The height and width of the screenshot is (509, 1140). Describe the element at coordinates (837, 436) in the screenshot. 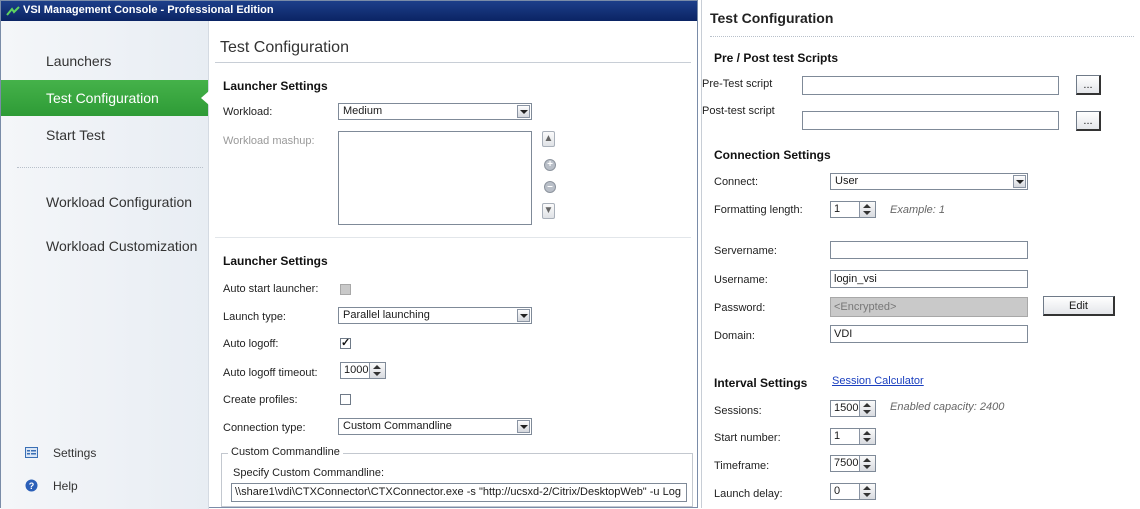

I see `start-number-value: 1` at that location.